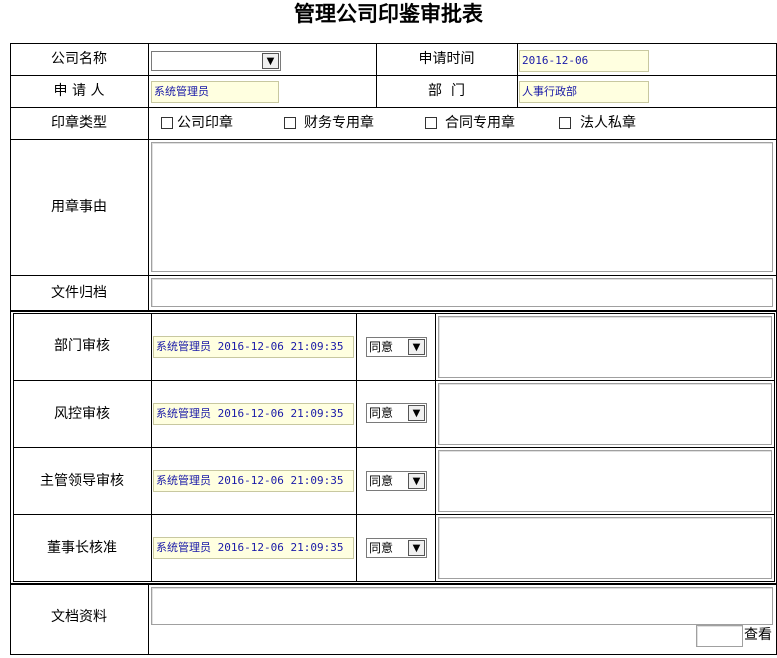 Image resolution: width=777 pixels, height=658 pixels. What do you see at coordinates (462, 292) in the screenshot?
I see `archive-field` at bounding box center [462, 292].